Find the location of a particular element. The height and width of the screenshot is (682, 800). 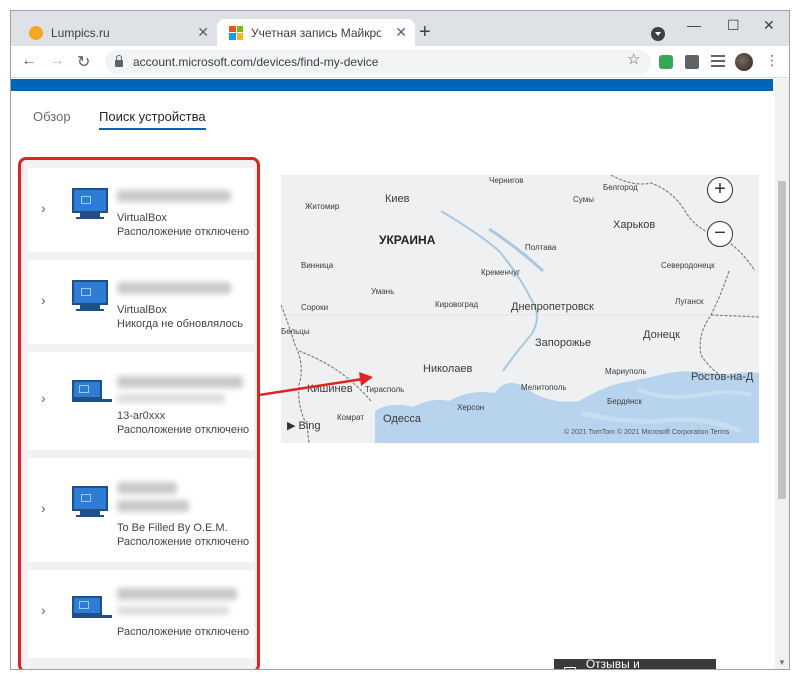

lumpics-favicon-icon is located at coordinates (36, 32).